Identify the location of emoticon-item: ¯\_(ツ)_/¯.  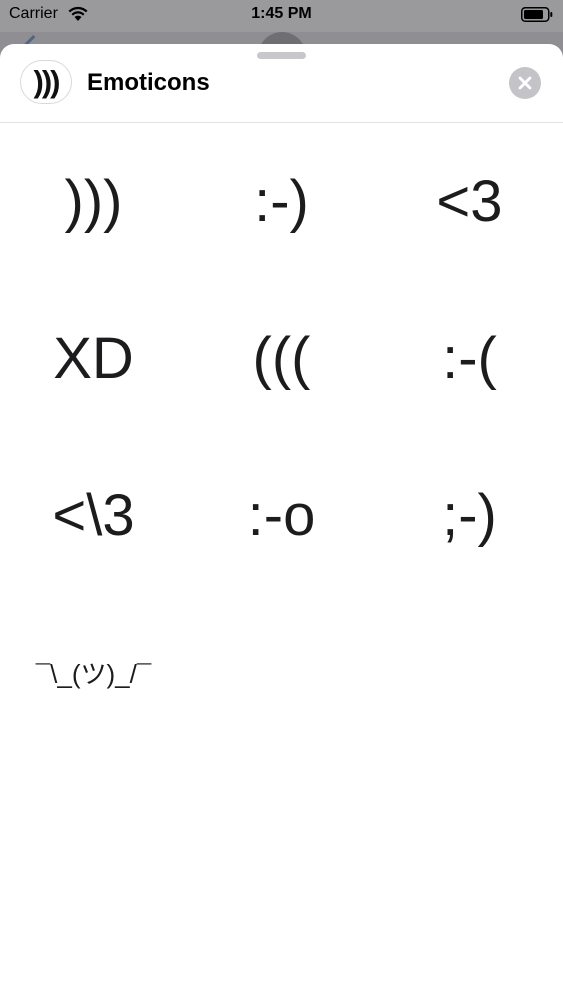
(93, 672).